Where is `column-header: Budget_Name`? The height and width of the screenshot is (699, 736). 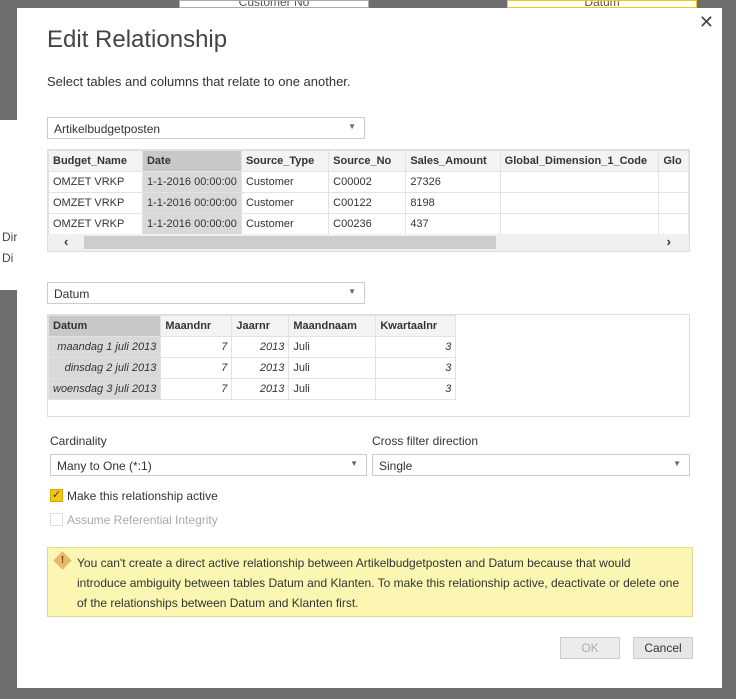 column-header: Budget_Name is located at coordinates (95, 161).